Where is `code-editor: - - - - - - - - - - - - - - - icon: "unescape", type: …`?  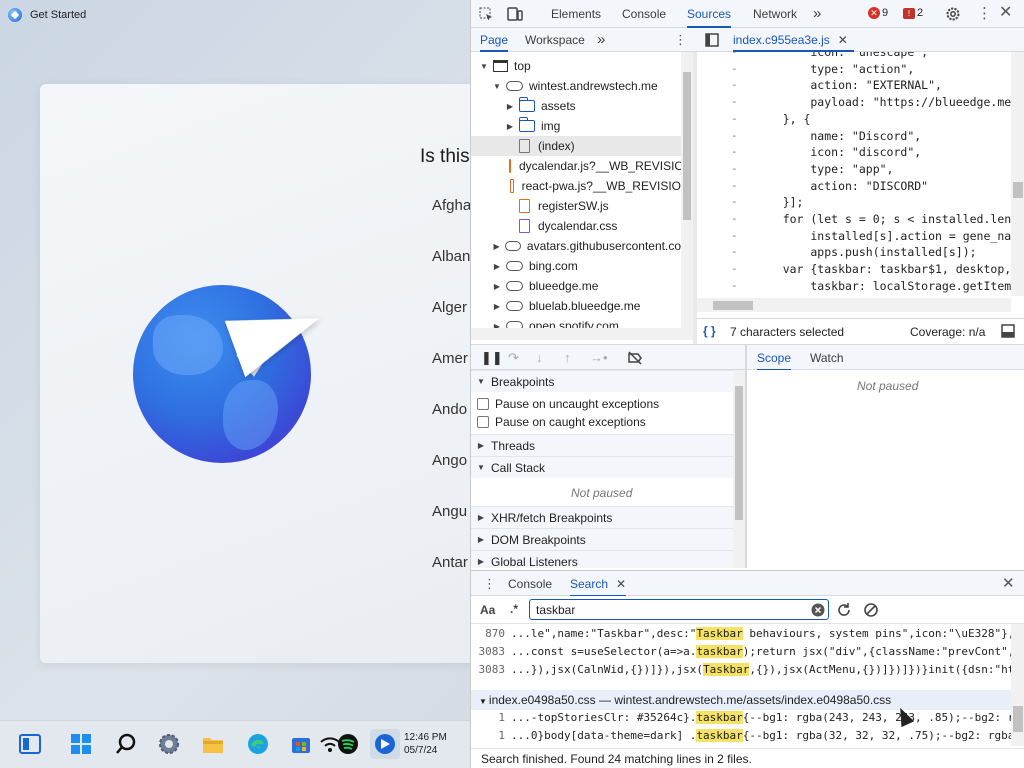 code-editor: - - - - - - - - - - - - - - - icon: "unescape", type: … is located at coordinates (860, 174).